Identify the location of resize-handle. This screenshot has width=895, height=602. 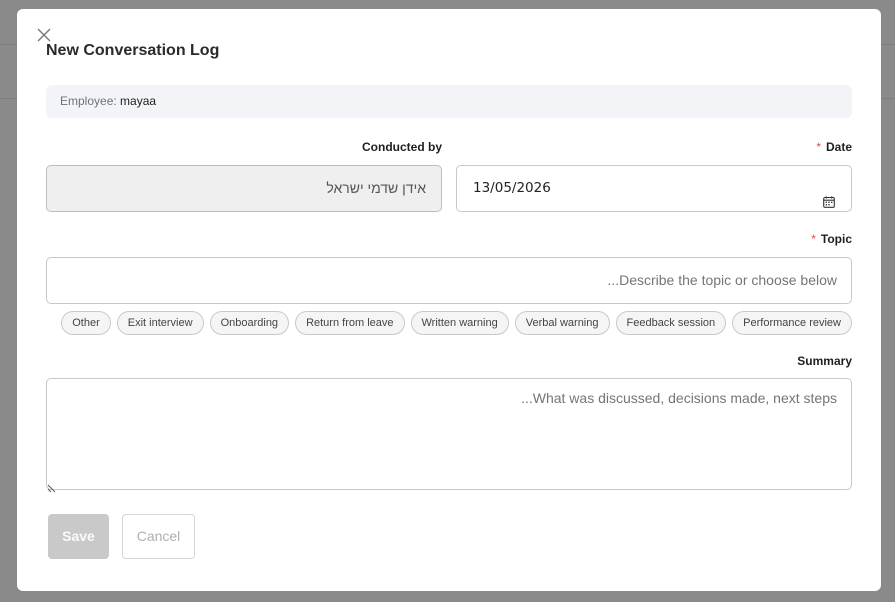
(52, 486).